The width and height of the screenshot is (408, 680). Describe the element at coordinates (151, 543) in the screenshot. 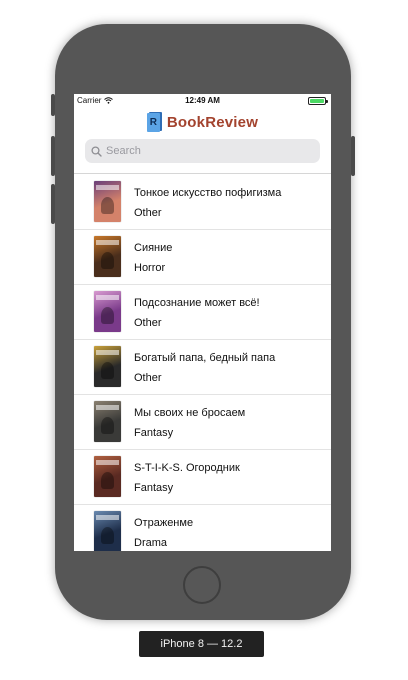

I see `book-genre: Drama` at that location.